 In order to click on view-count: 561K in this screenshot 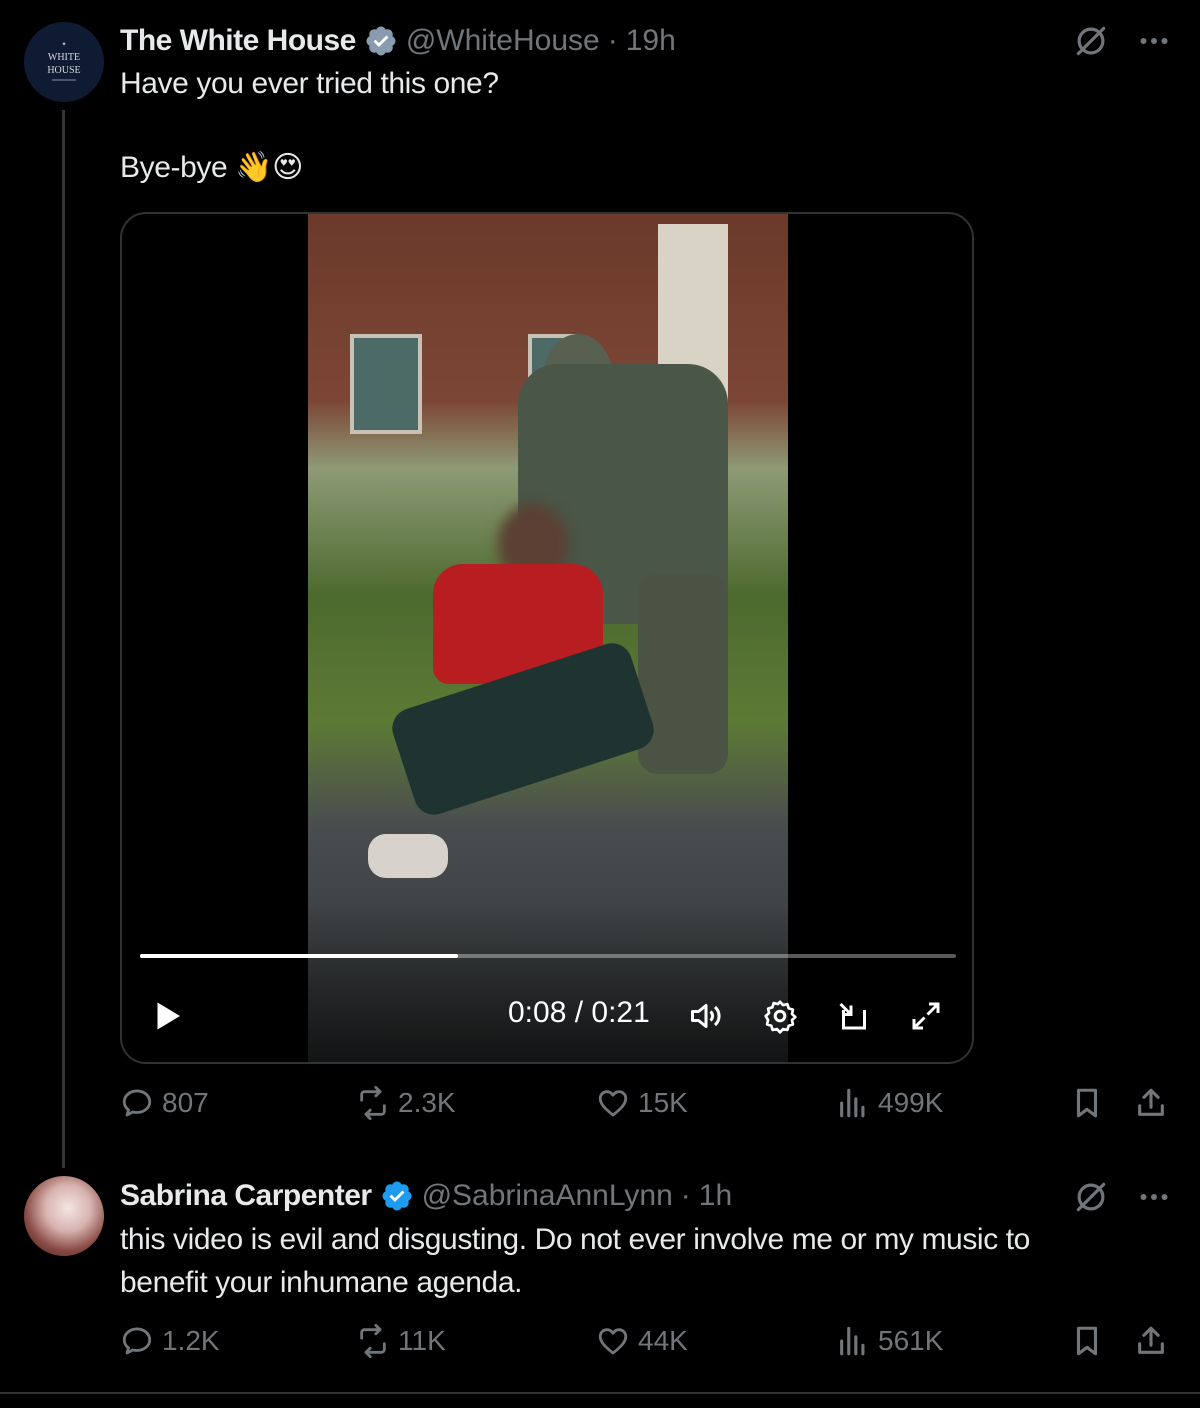, I will do `click(911, 1340)`.